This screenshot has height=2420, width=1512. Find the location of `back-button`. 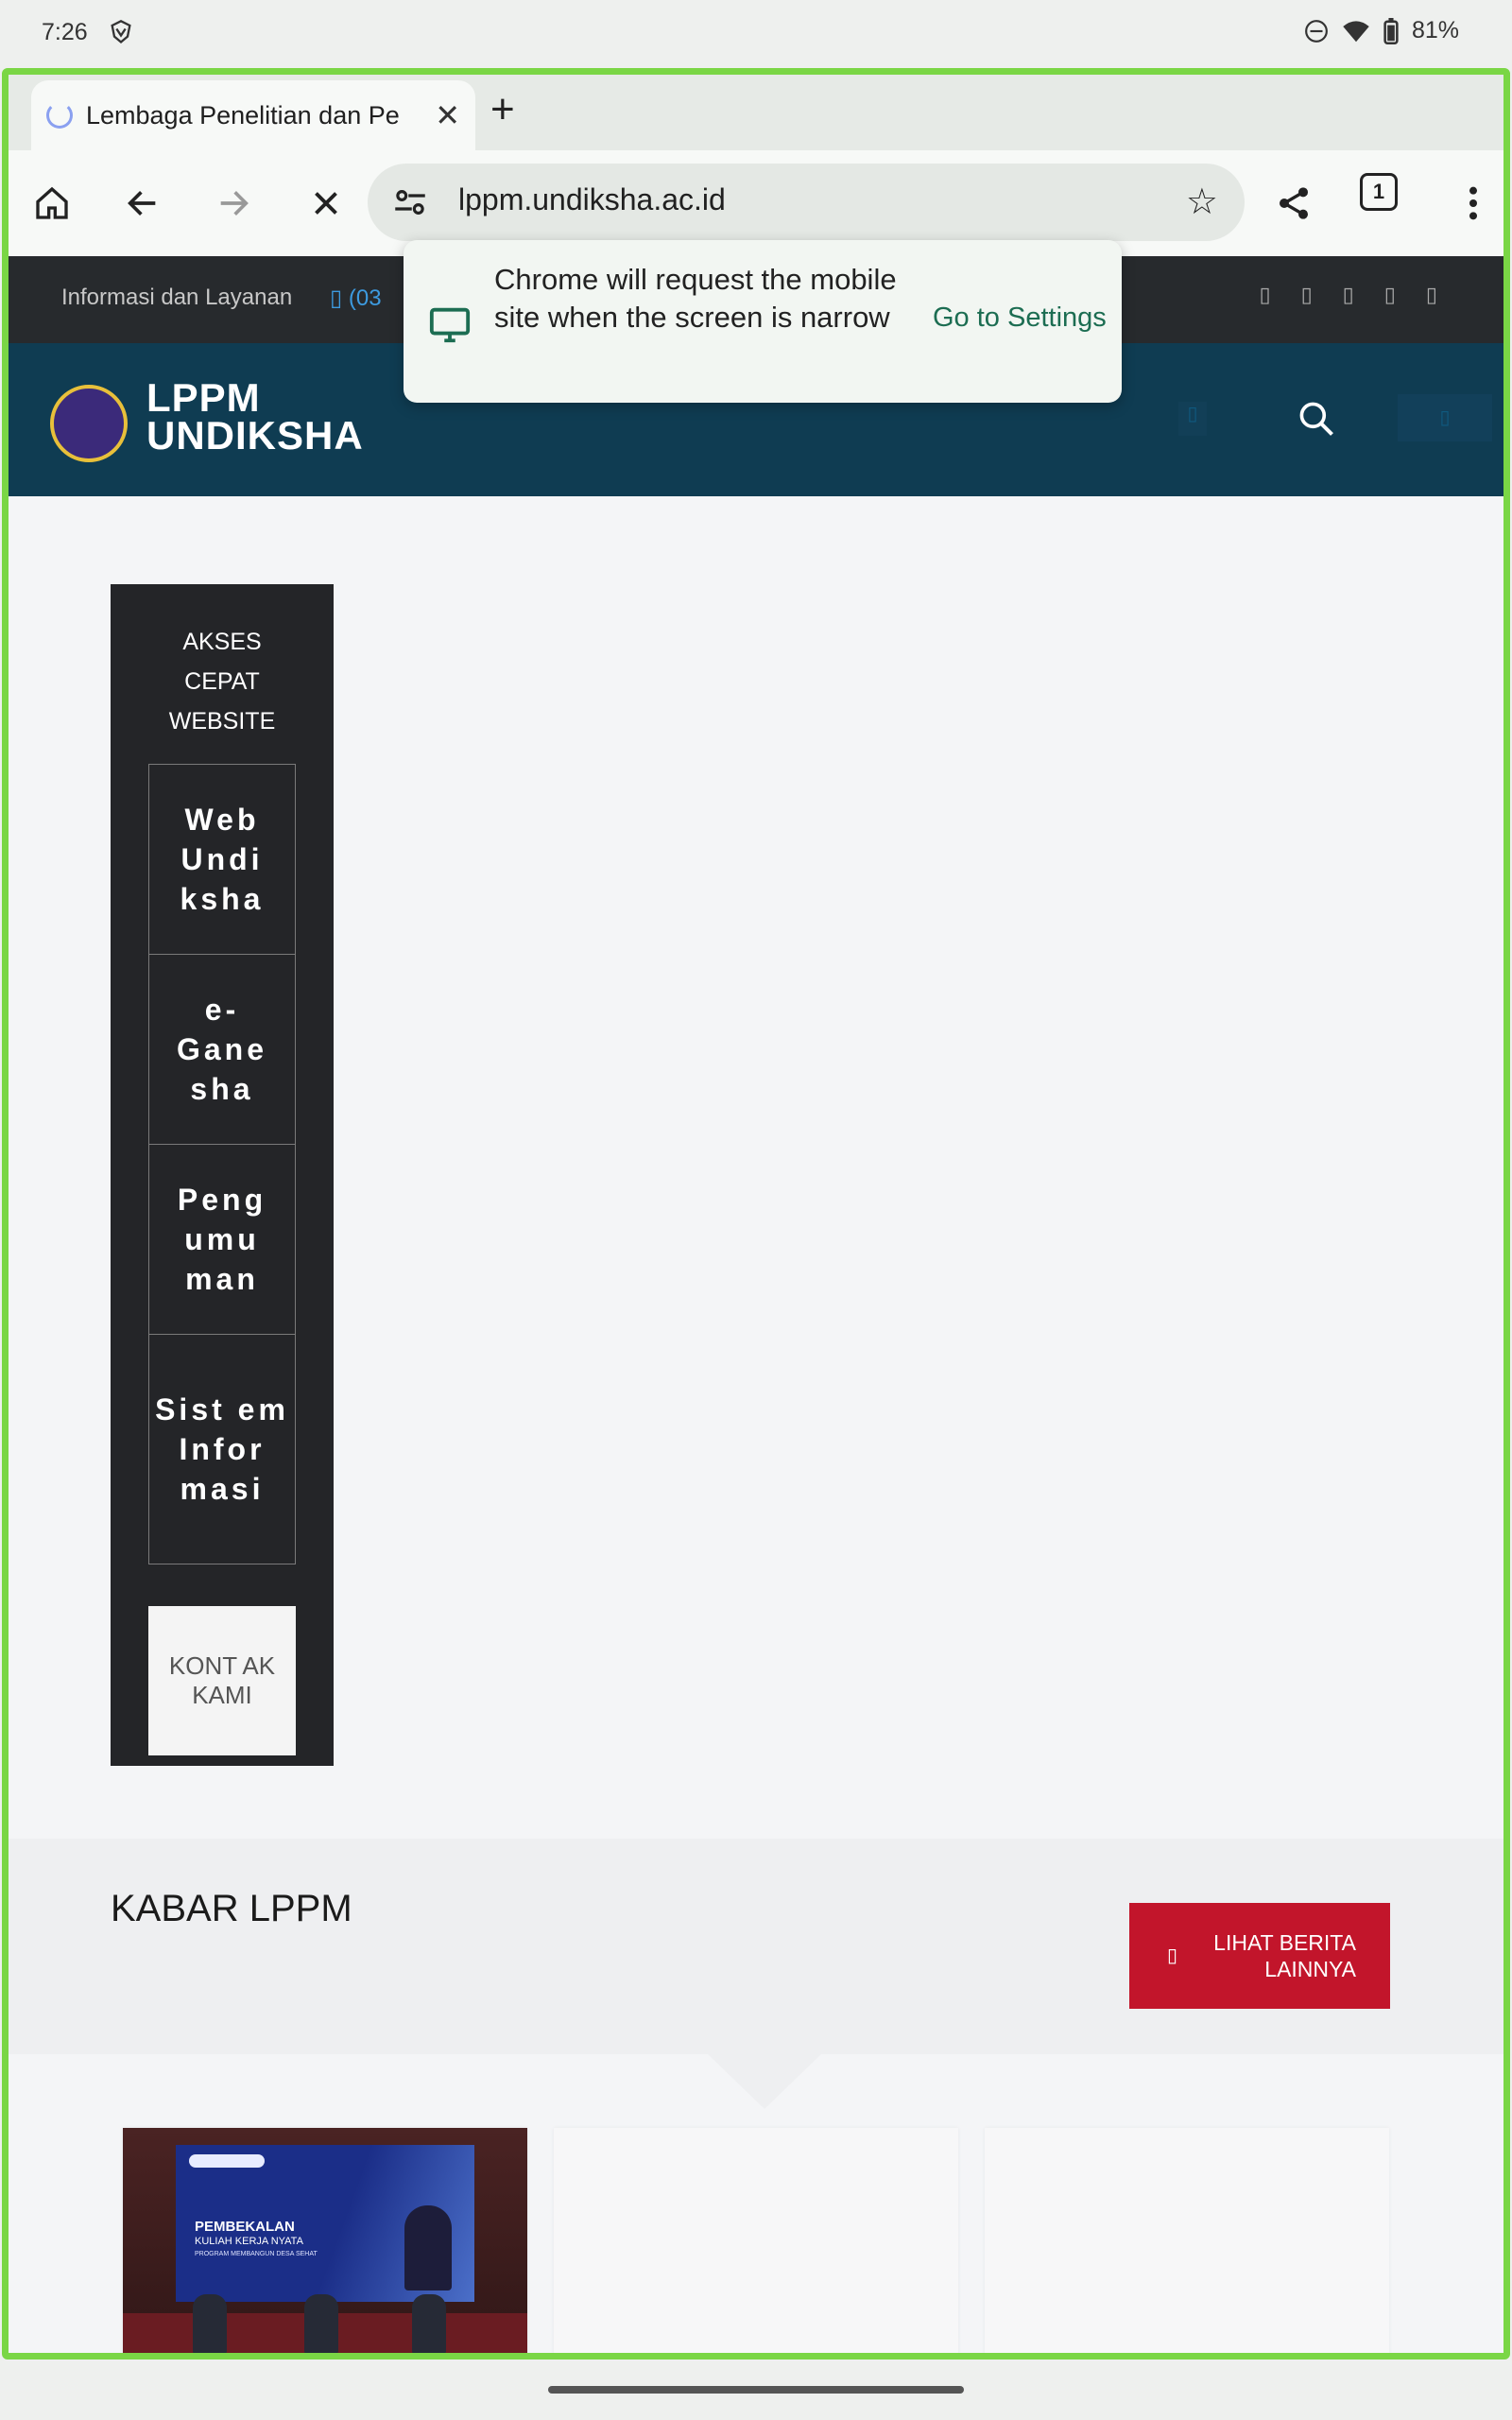

back-button is located at coordinates (142, 203).